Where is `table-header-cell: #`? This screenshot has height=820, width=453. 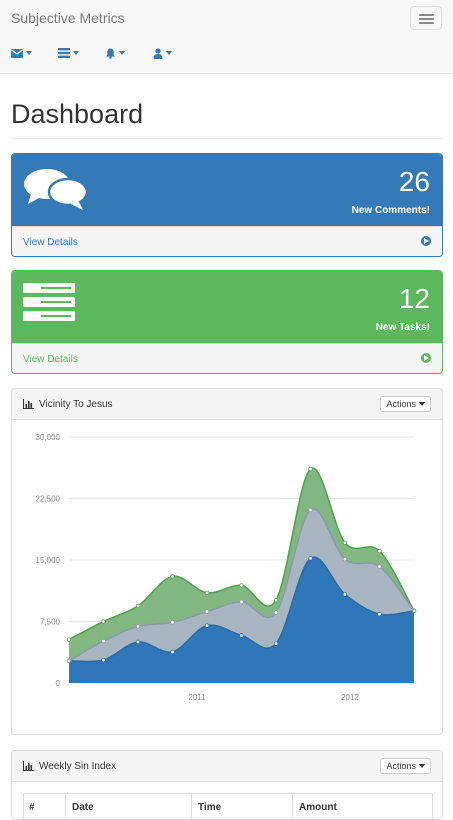
table-header-cell: # is located at coordinates (32, 807).